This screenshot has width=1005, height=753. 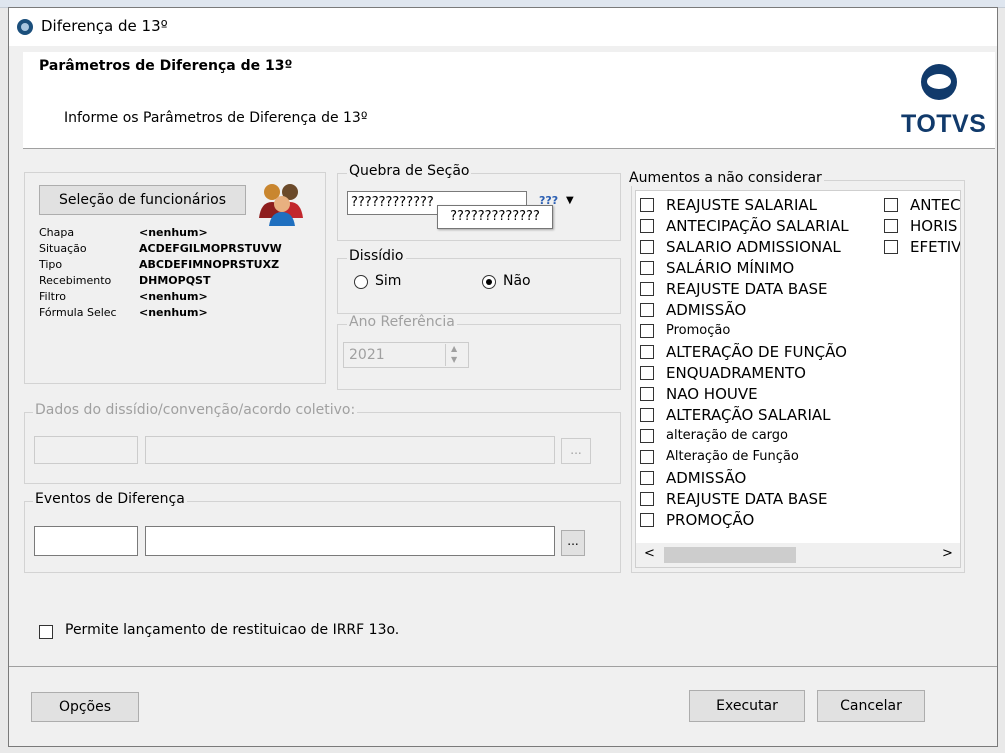 What do you see at coordinates (209, 264) in the screenshot?
I see `tipo-value: ABCDEFIMNOPRSTUXZ` at bounding box center [209, 264].